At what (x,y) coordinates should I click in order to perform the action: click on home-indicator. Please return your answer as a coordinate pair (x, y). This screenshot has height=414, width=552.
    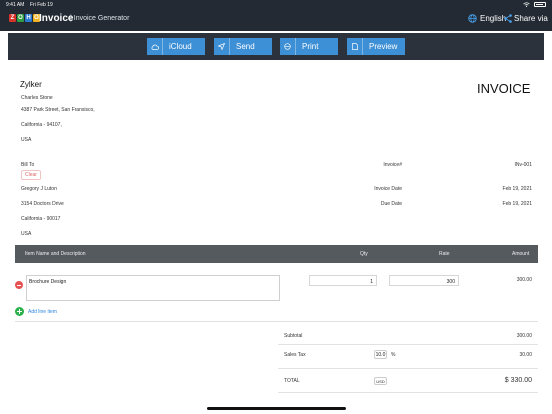
    Looking at the image, I should click on (276, 408).